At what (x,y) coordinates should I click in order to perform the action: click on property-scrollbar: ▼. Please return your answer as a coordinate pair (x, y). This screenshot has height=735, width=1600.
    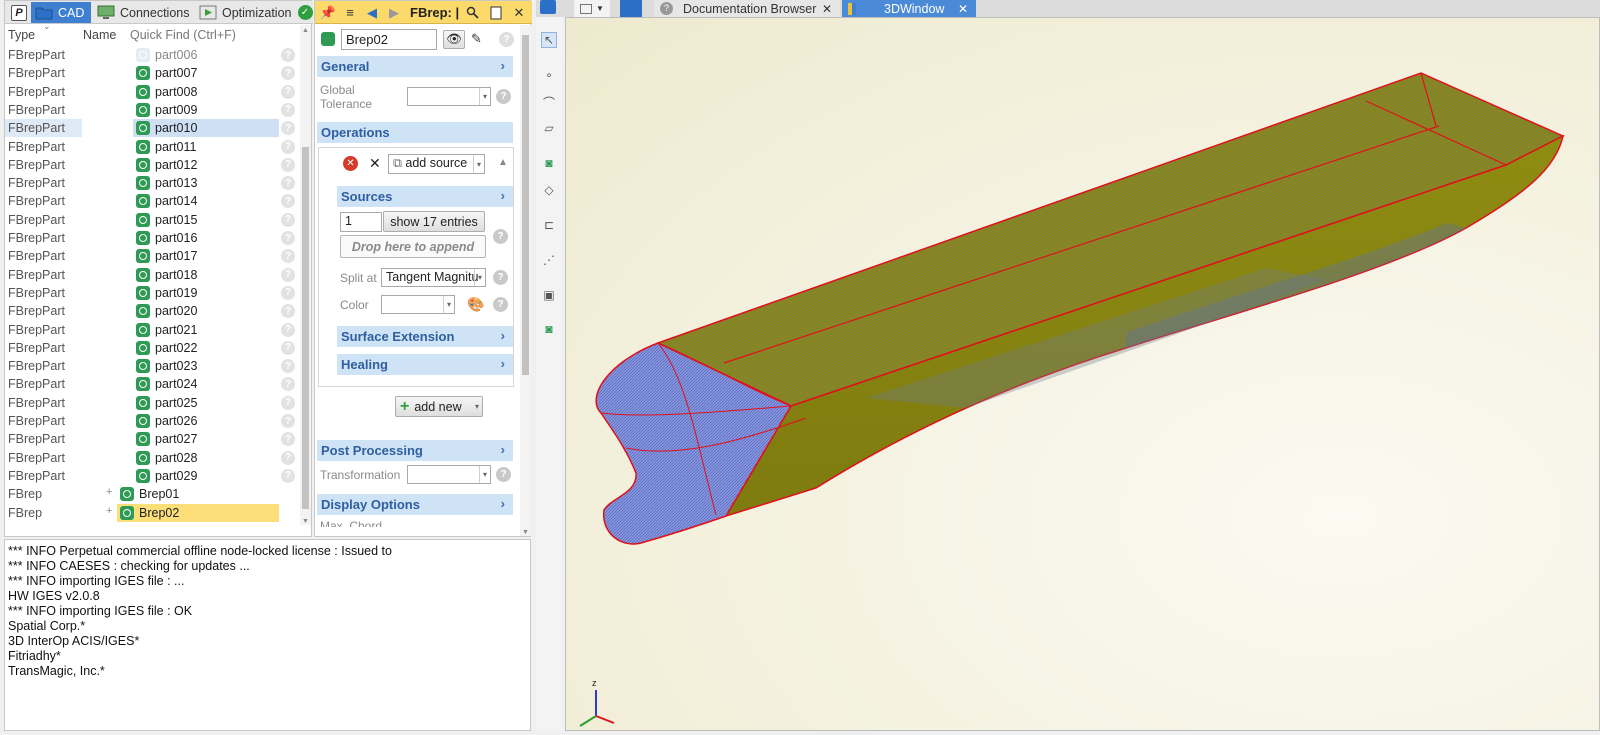
    Looking at the image, I should click on (525, 280).